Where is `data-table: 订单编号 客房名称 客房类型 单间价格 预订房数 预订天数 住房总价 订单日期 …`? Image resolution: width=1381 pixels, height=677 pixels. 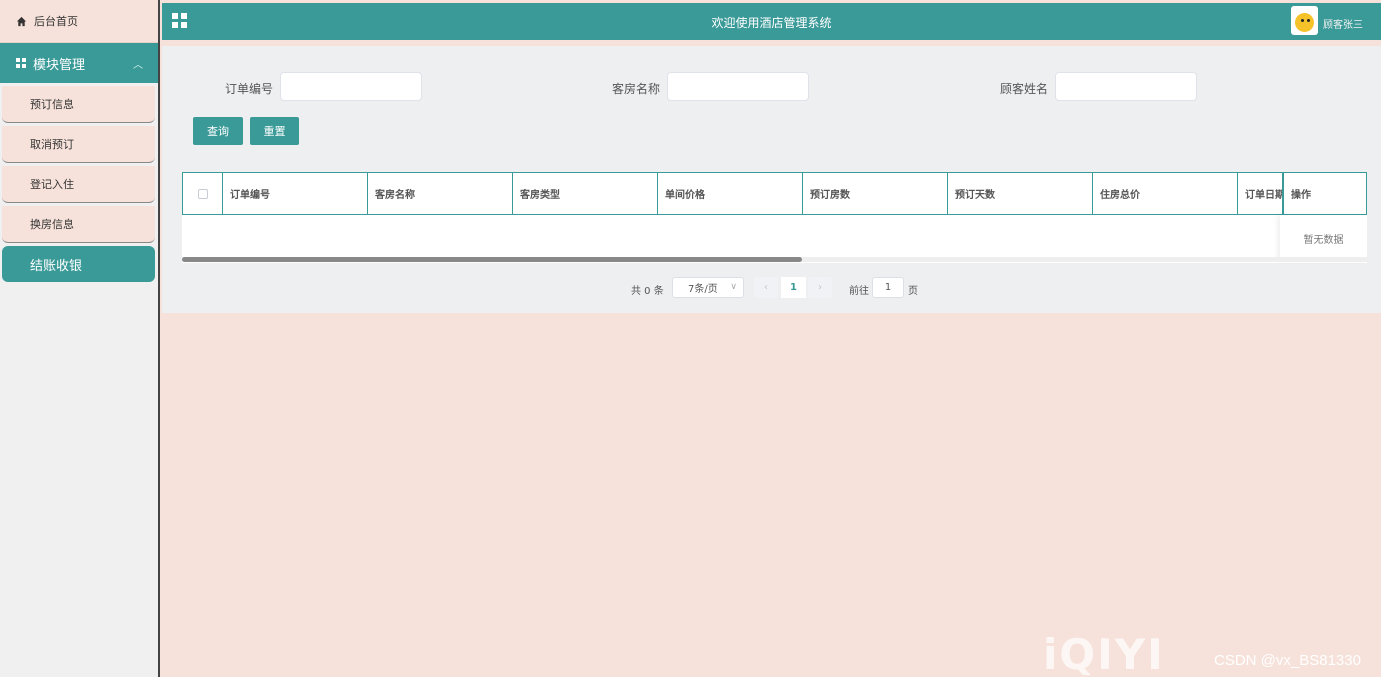 data-table: 订单编号 客房名称 客房类型 单间价格 预订房数 预订天数 住房总价 订单日期 … is located at coordinates (774, 217).